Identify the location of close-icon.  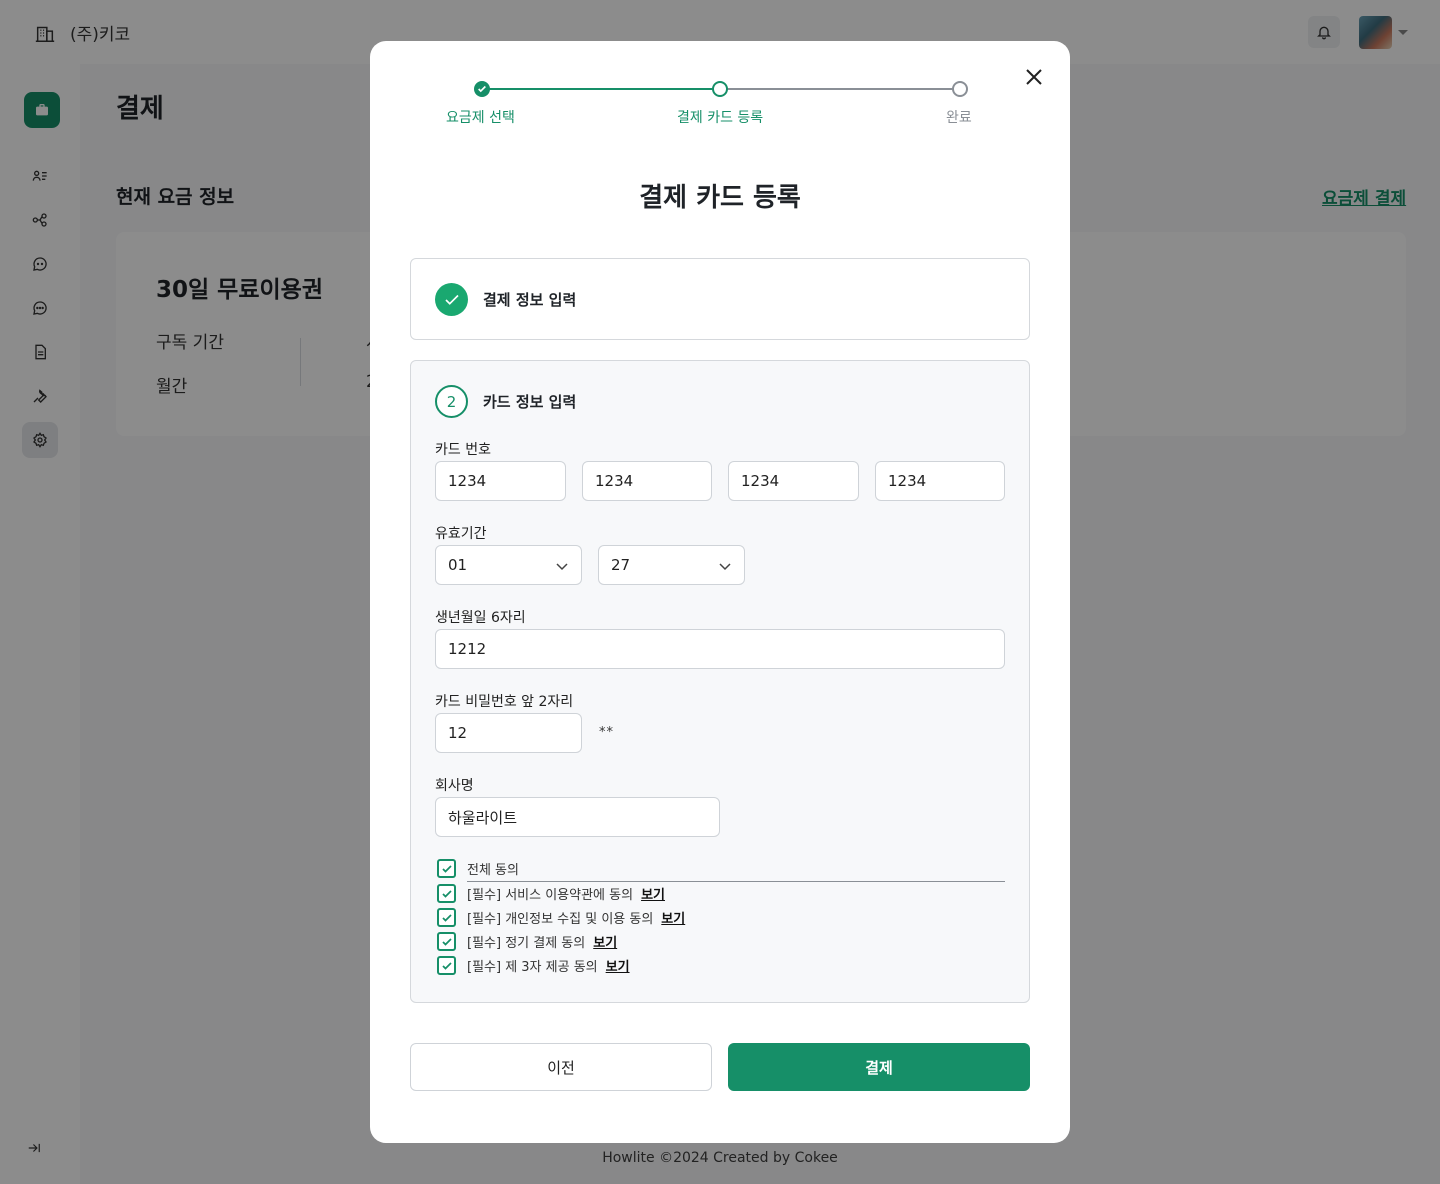
(1034, 77).